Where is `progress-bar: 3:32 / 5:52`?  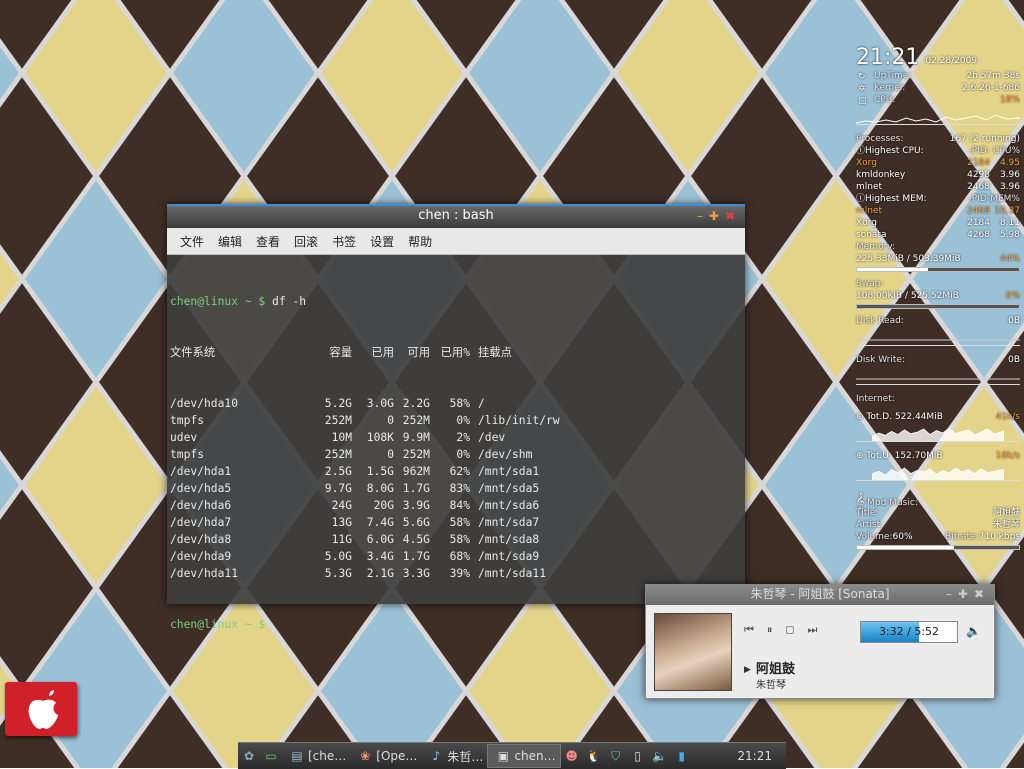
progress-bar: 3:32 / 5:52 is located at coordinates (909, 632).